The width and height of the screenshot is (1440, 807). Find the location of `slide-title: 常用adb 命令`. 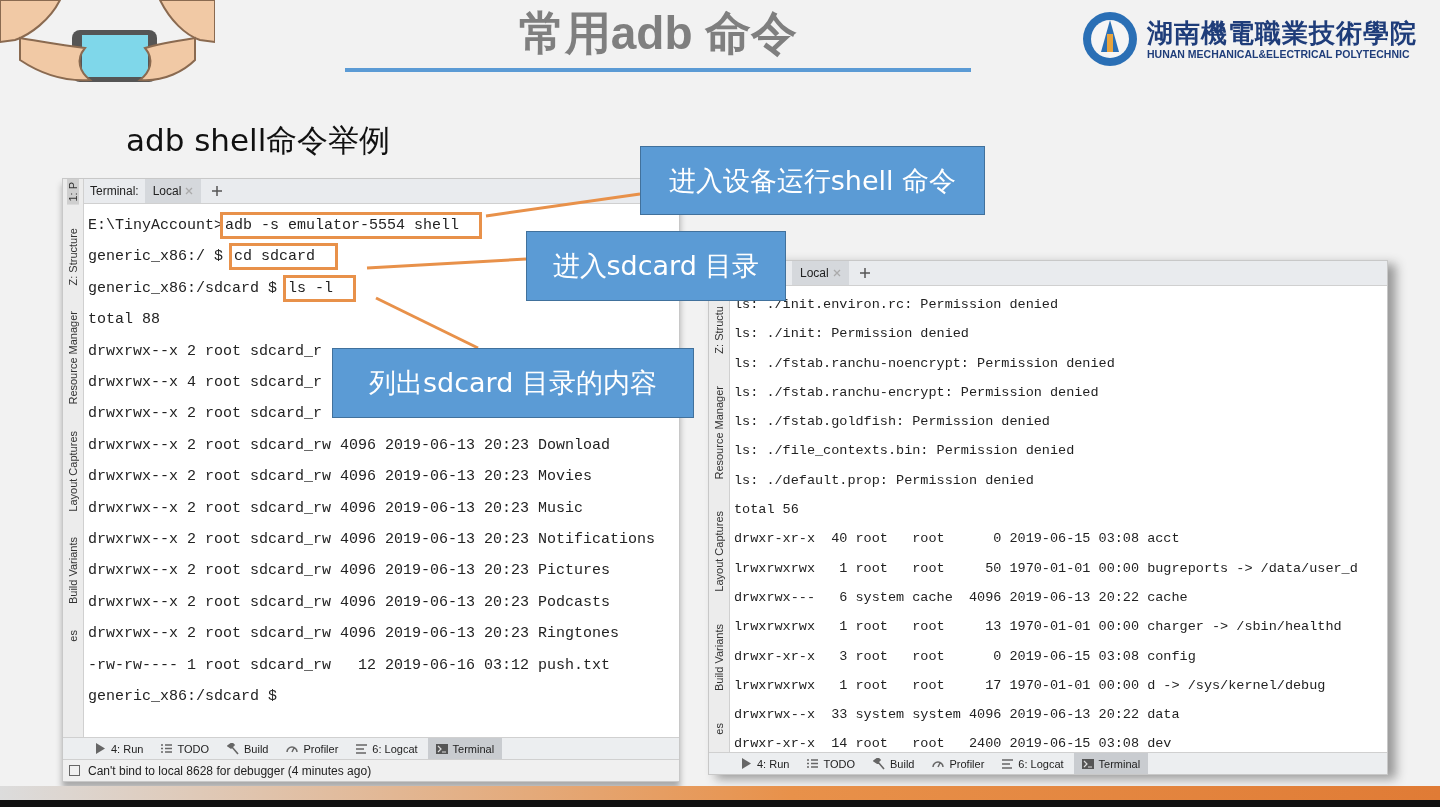

slide-title: 常用adb 命令 is located at coordinates (658, 33).